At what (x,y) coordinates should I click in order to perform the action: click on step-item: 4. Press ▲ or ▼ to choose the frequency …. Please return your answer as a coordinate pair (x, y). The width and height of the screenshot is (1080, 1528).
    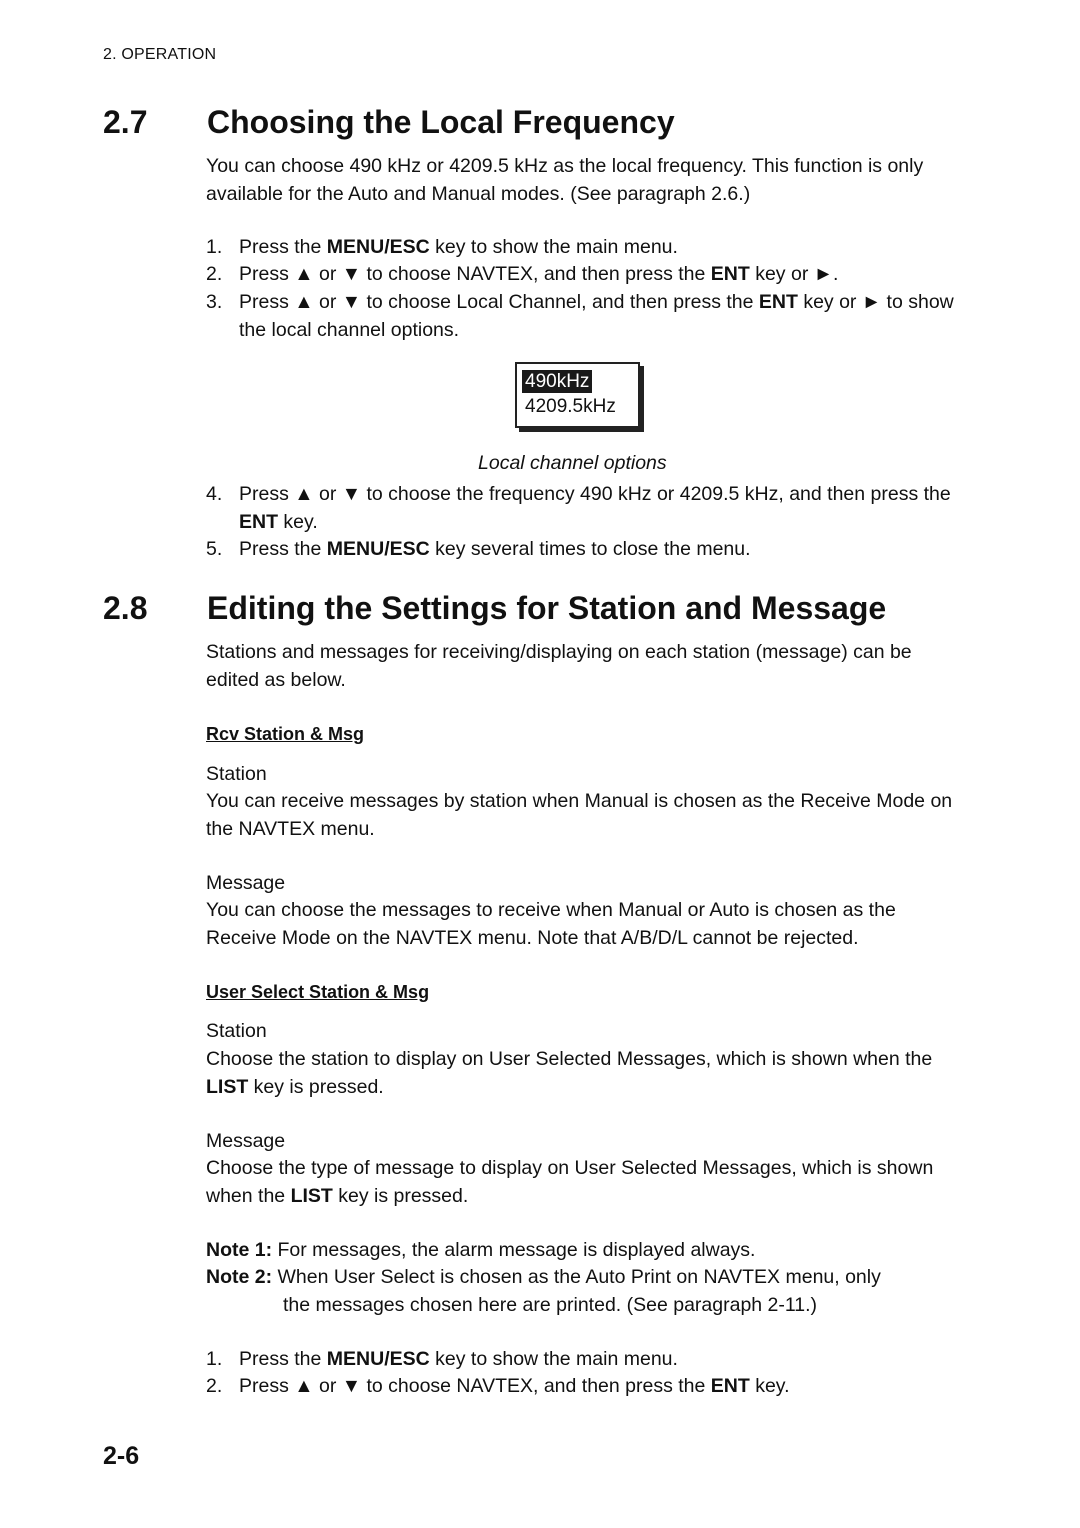
    Looking at the image, I should click on (578, 508).